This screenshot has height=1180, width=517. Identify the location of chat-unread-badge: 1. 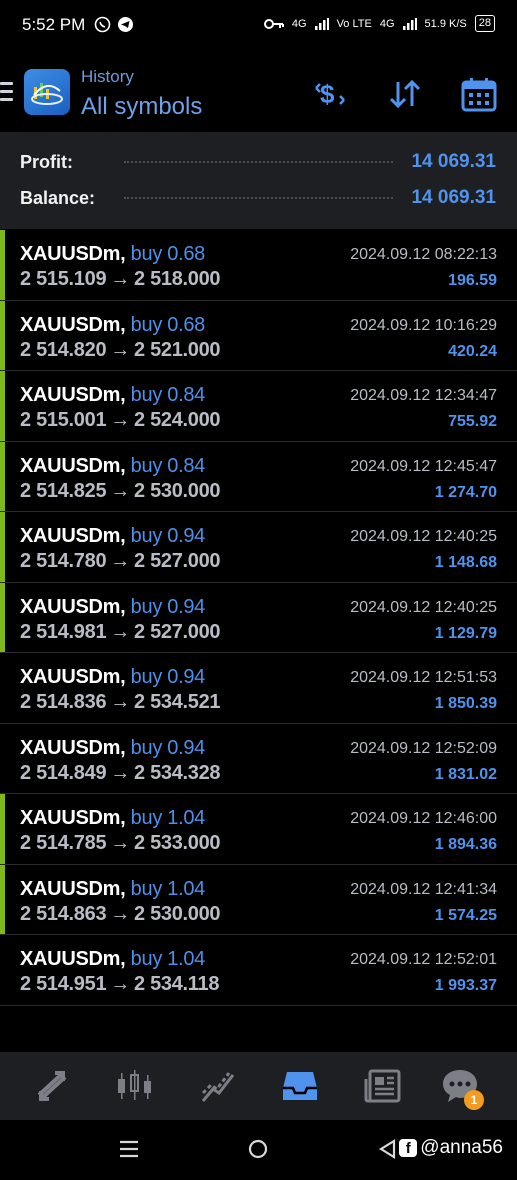
(474, 1100).